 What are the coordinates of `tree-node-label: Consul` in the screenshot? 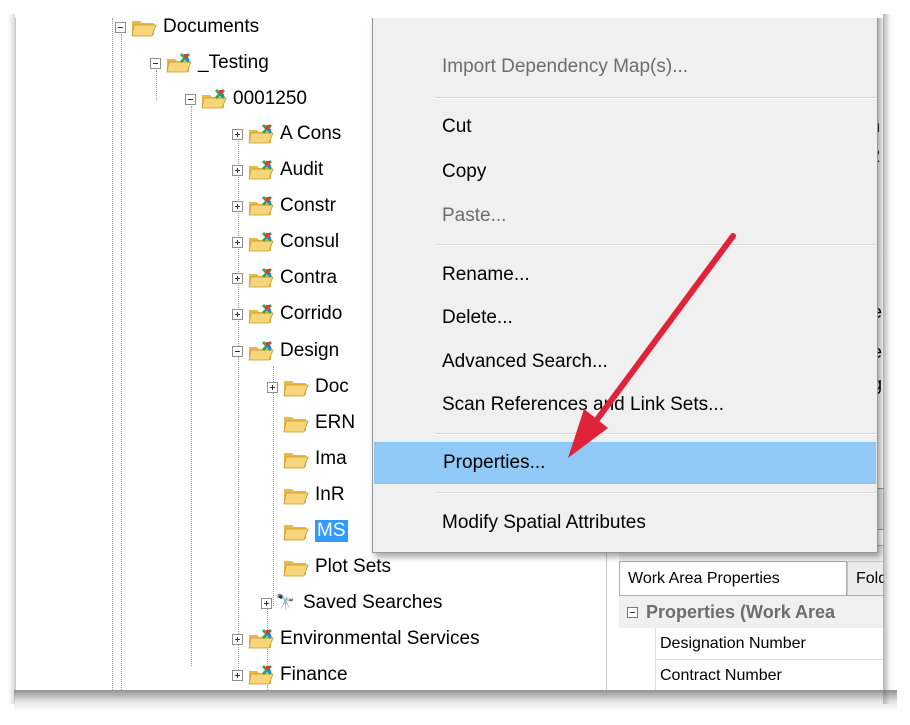 It's located at (310, 241).